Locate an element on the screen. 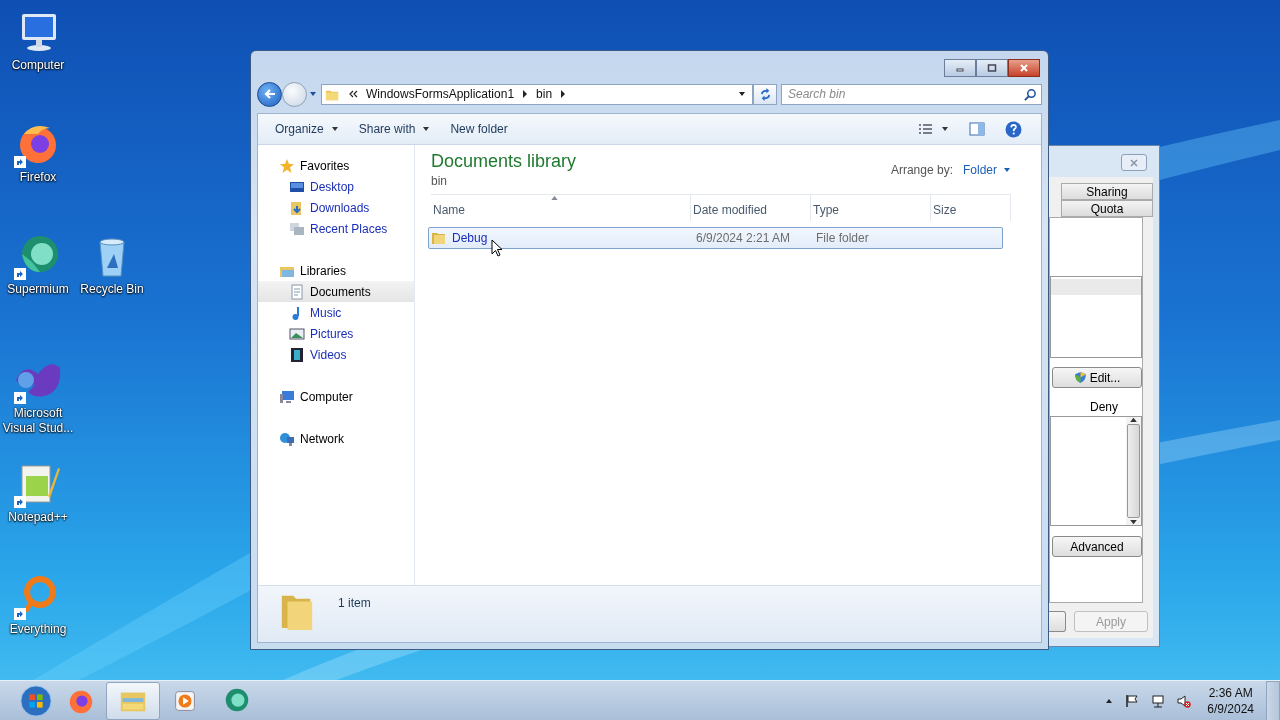 Image resolution: width=1280 pixels, height=720 pixels. flag-icon is located at coordinates (1132, 700).